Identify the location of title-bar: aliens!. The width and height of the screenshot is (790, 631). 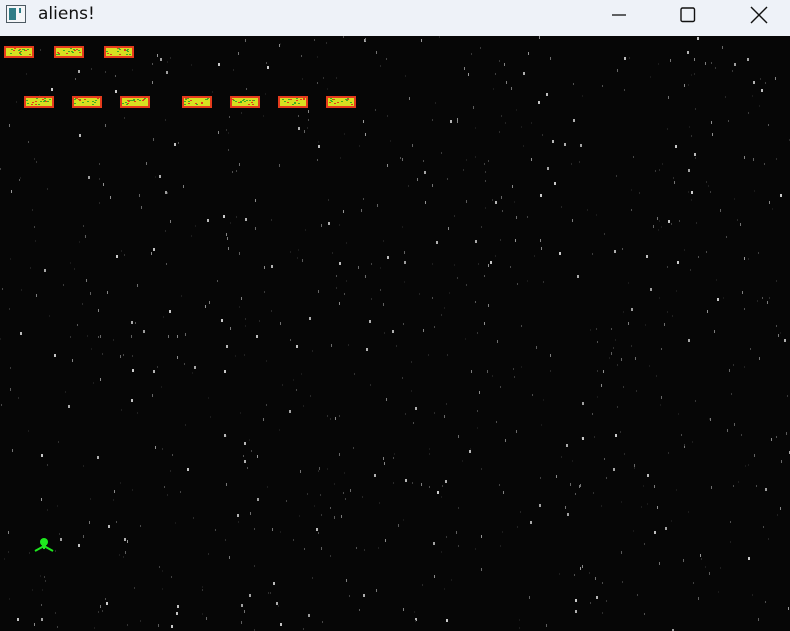
(395, 18).